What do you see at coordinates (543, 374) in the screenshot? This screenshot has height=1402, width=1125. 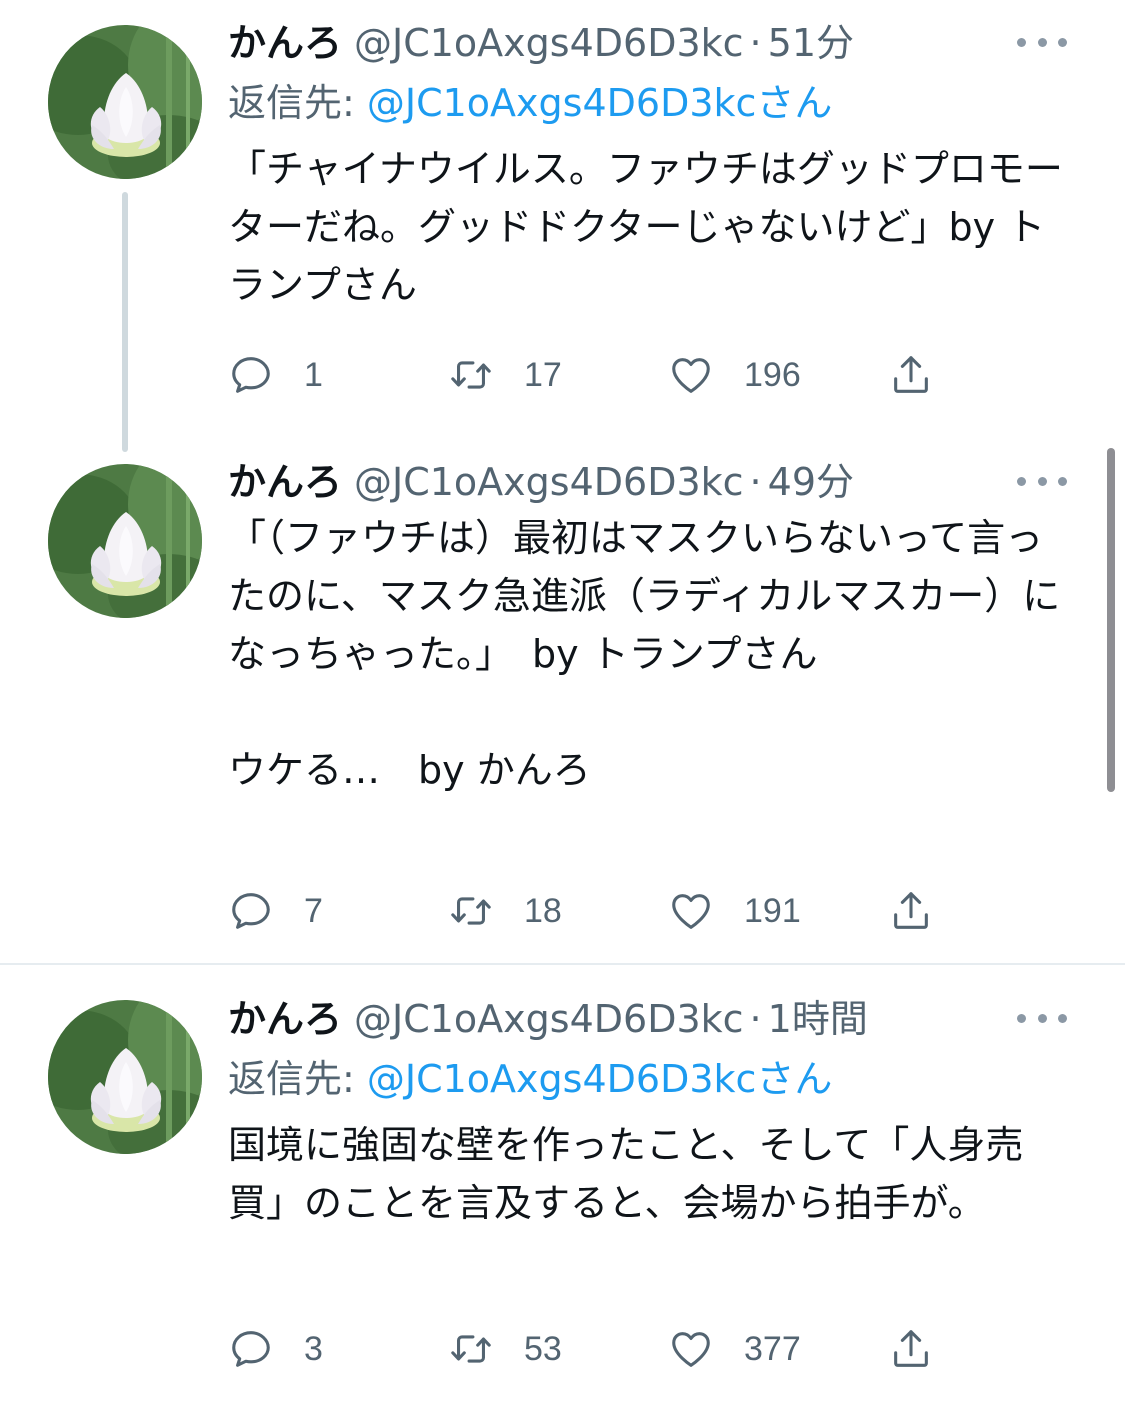 I see `retweet-count: 17` at bounding box center [543, 374].